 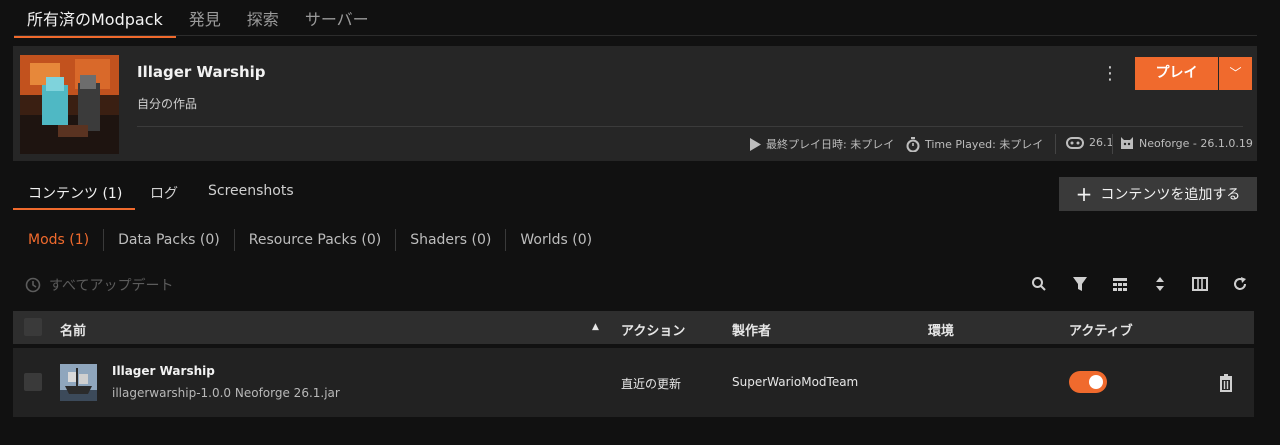 I want to click on filter-shaders: Shaders (0), so click(x=450, y=240).